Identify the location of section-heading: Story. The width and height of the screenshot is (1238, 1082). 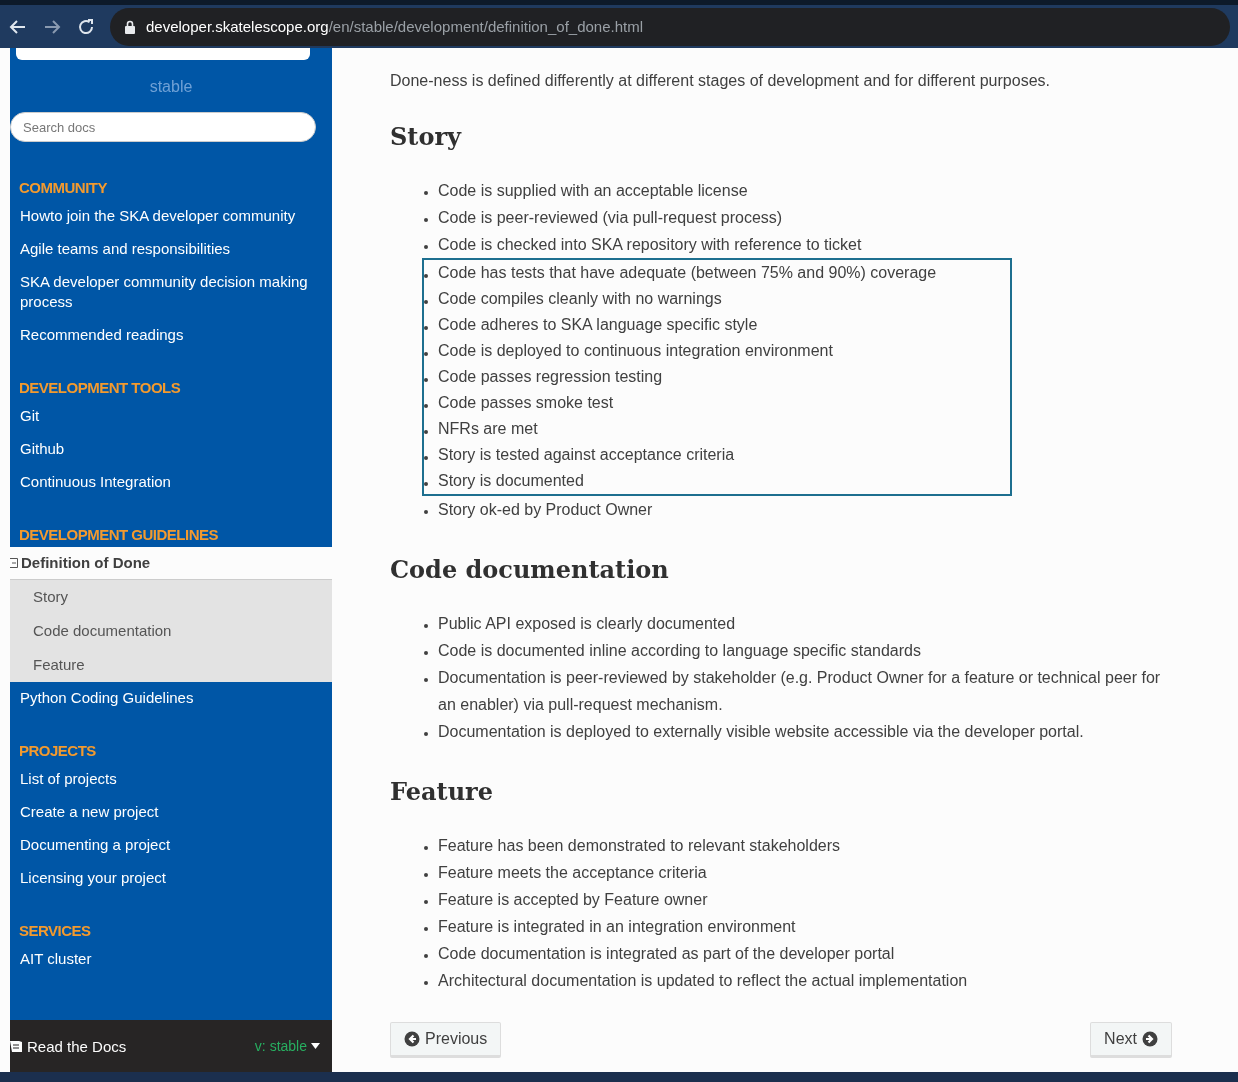
(426, 136).